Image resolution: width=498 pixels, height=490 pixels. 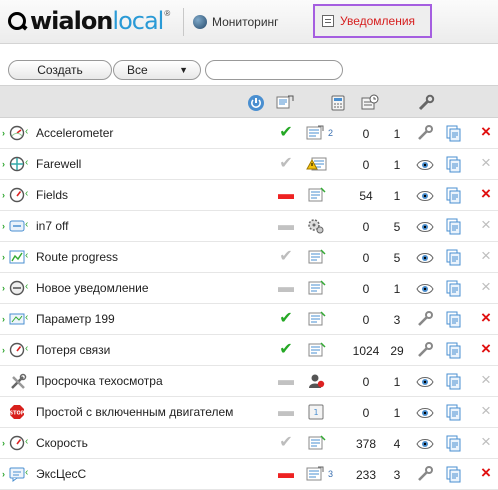 I want to click on notification-row: › ‹ in7 off ▬ 0 5 ×, so click(x=249, y=226).